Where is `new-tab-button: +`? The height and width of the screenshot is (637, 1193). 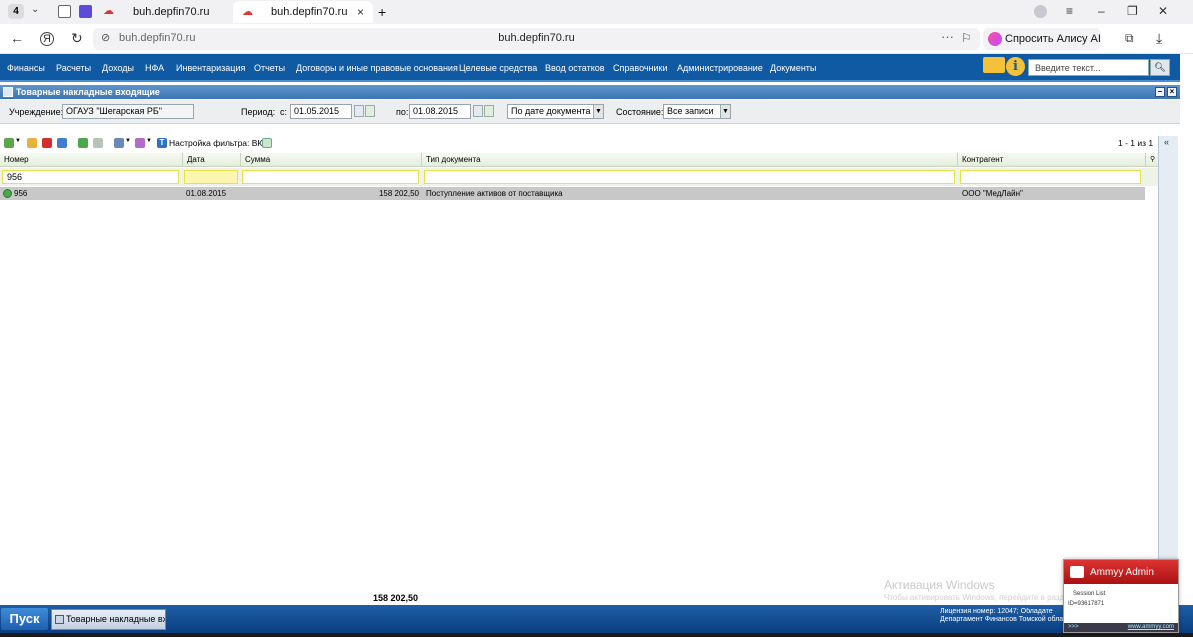 new-tab-button: + is located at coordinates (382, 12).